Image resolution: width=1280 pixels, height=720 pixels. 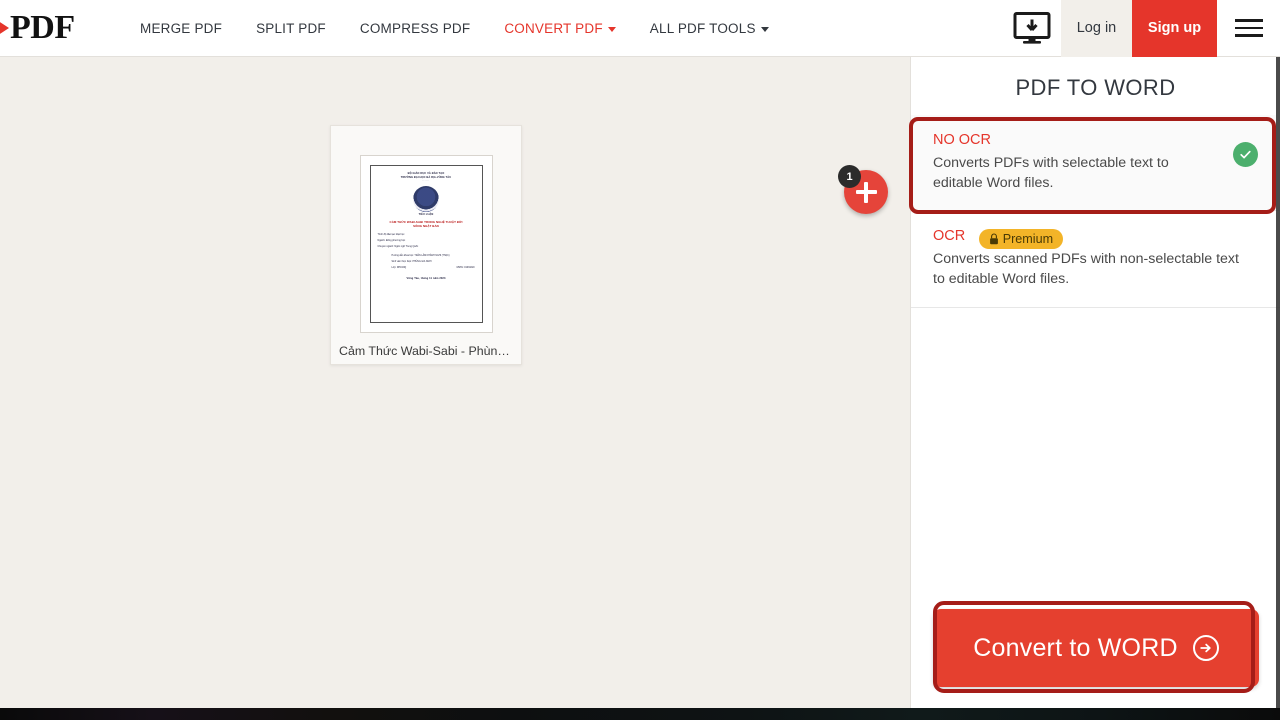 I want to click on nav-item-all-pdf-tools: ALL PDF TOOLS, so click(x=709, y=28).